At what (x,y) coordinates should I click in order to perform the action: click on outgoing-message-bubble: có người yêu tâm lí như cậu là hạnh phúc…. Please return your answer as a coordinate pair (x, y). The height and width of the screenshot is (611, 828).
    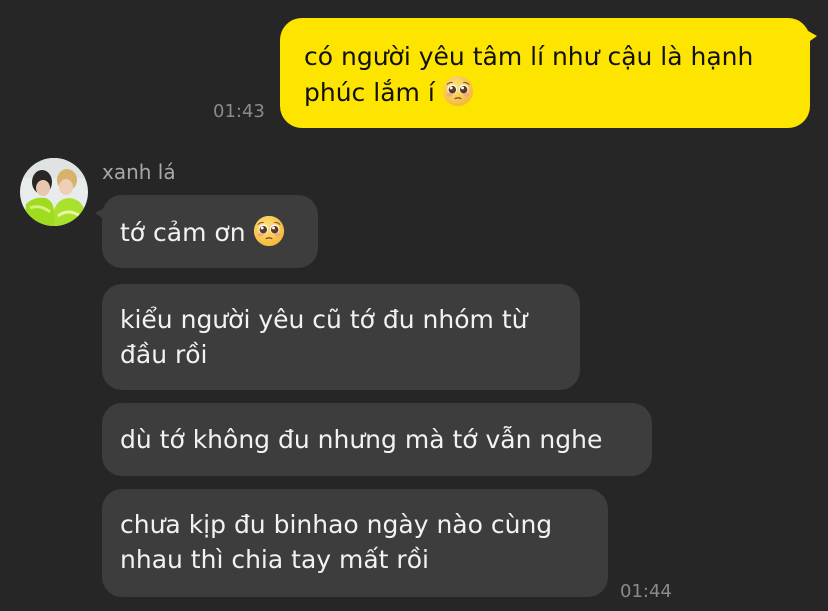
    Looking at the image, I should click on (548, 73).